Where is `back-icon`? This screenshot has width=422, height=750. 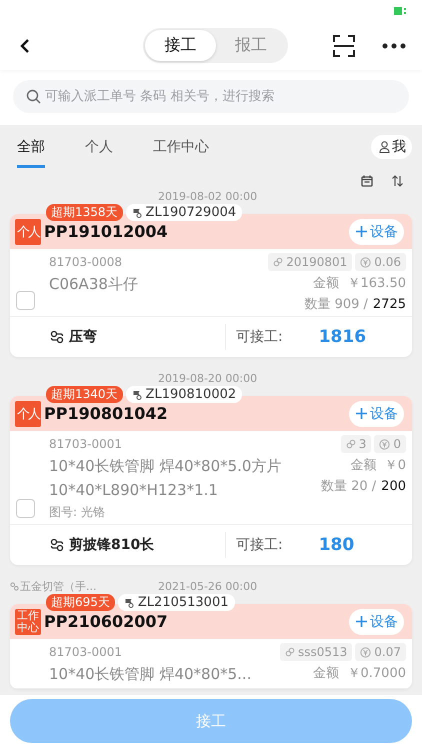 back-icon is located at coordinates (25, 46).